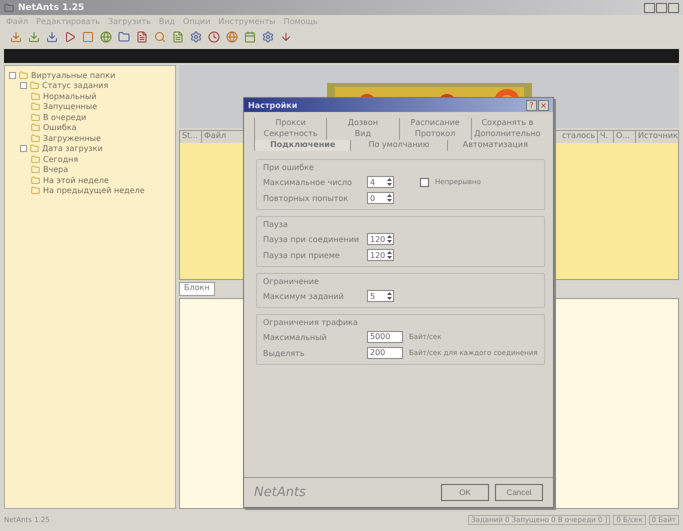  What do you see at coordinates (284, 353) in the screenshot?
I see `field-label: Выделять` at bounding box center [284, 353].